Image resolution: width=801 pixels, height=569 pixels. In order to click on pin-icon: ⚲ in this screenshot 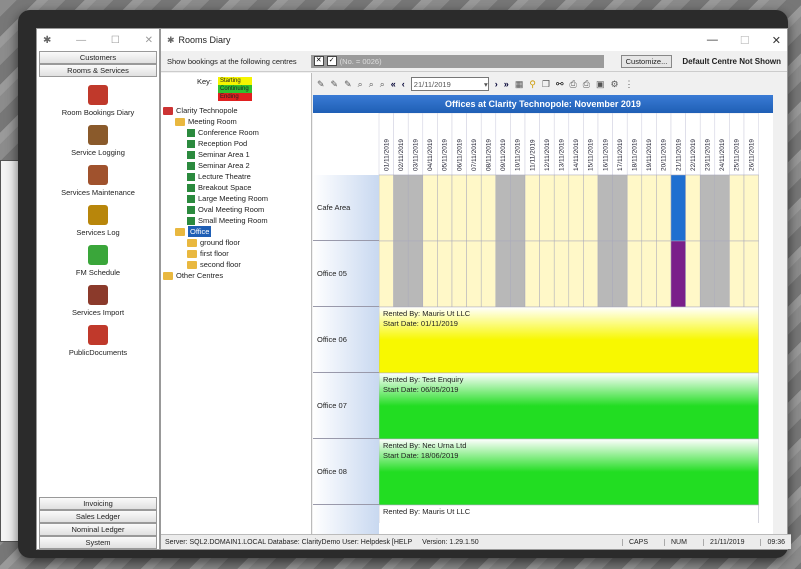, I will do `click(532, 84)`.